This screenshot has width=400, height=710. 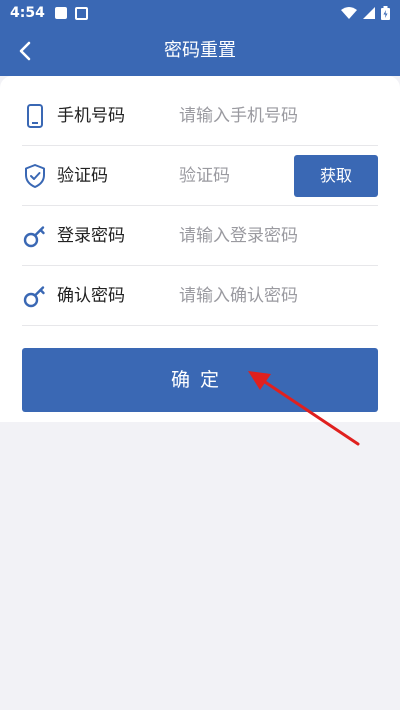 What do you see at coordinates (27, 13) in the screenshot?
I see `status-time: 4:54` at bounding box center [27, 13].